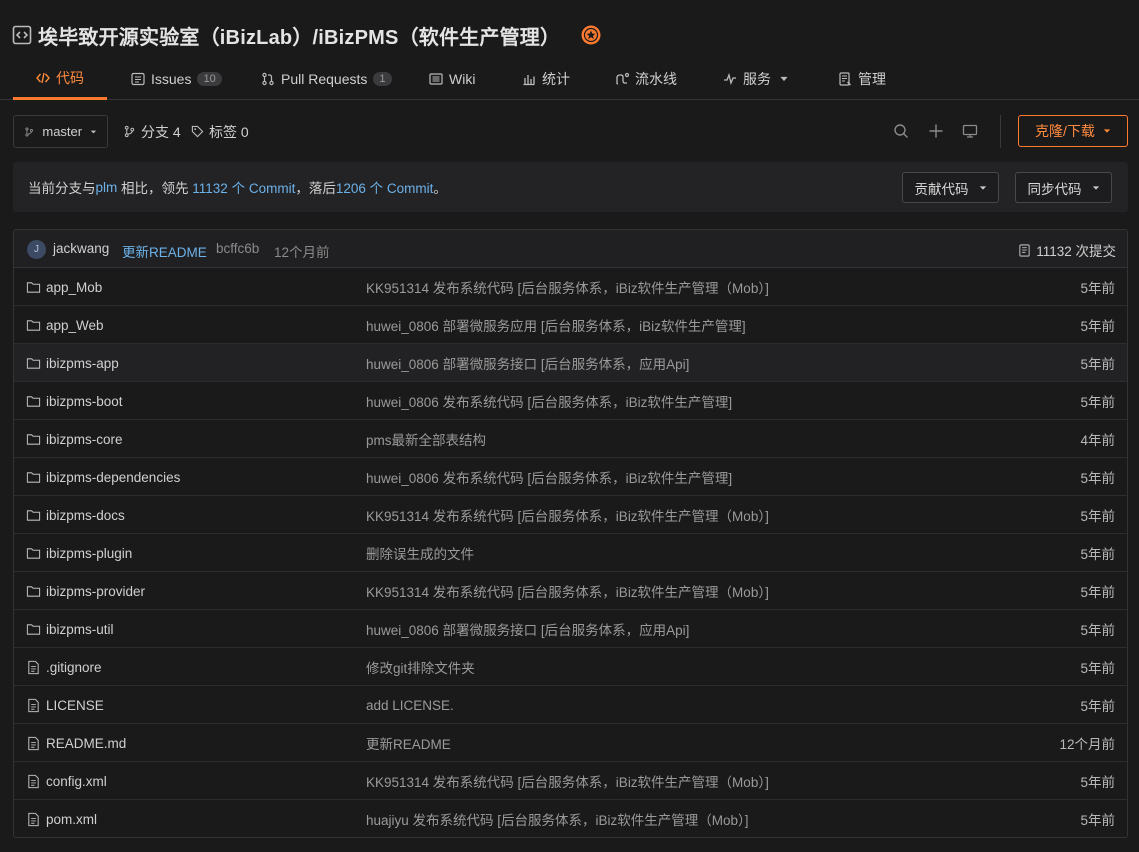  What do you see at coordinates (385, 187) in the screenshot?
I see `behind-commits-link: 1206 个 Commit` at bounding box center [385, 187].